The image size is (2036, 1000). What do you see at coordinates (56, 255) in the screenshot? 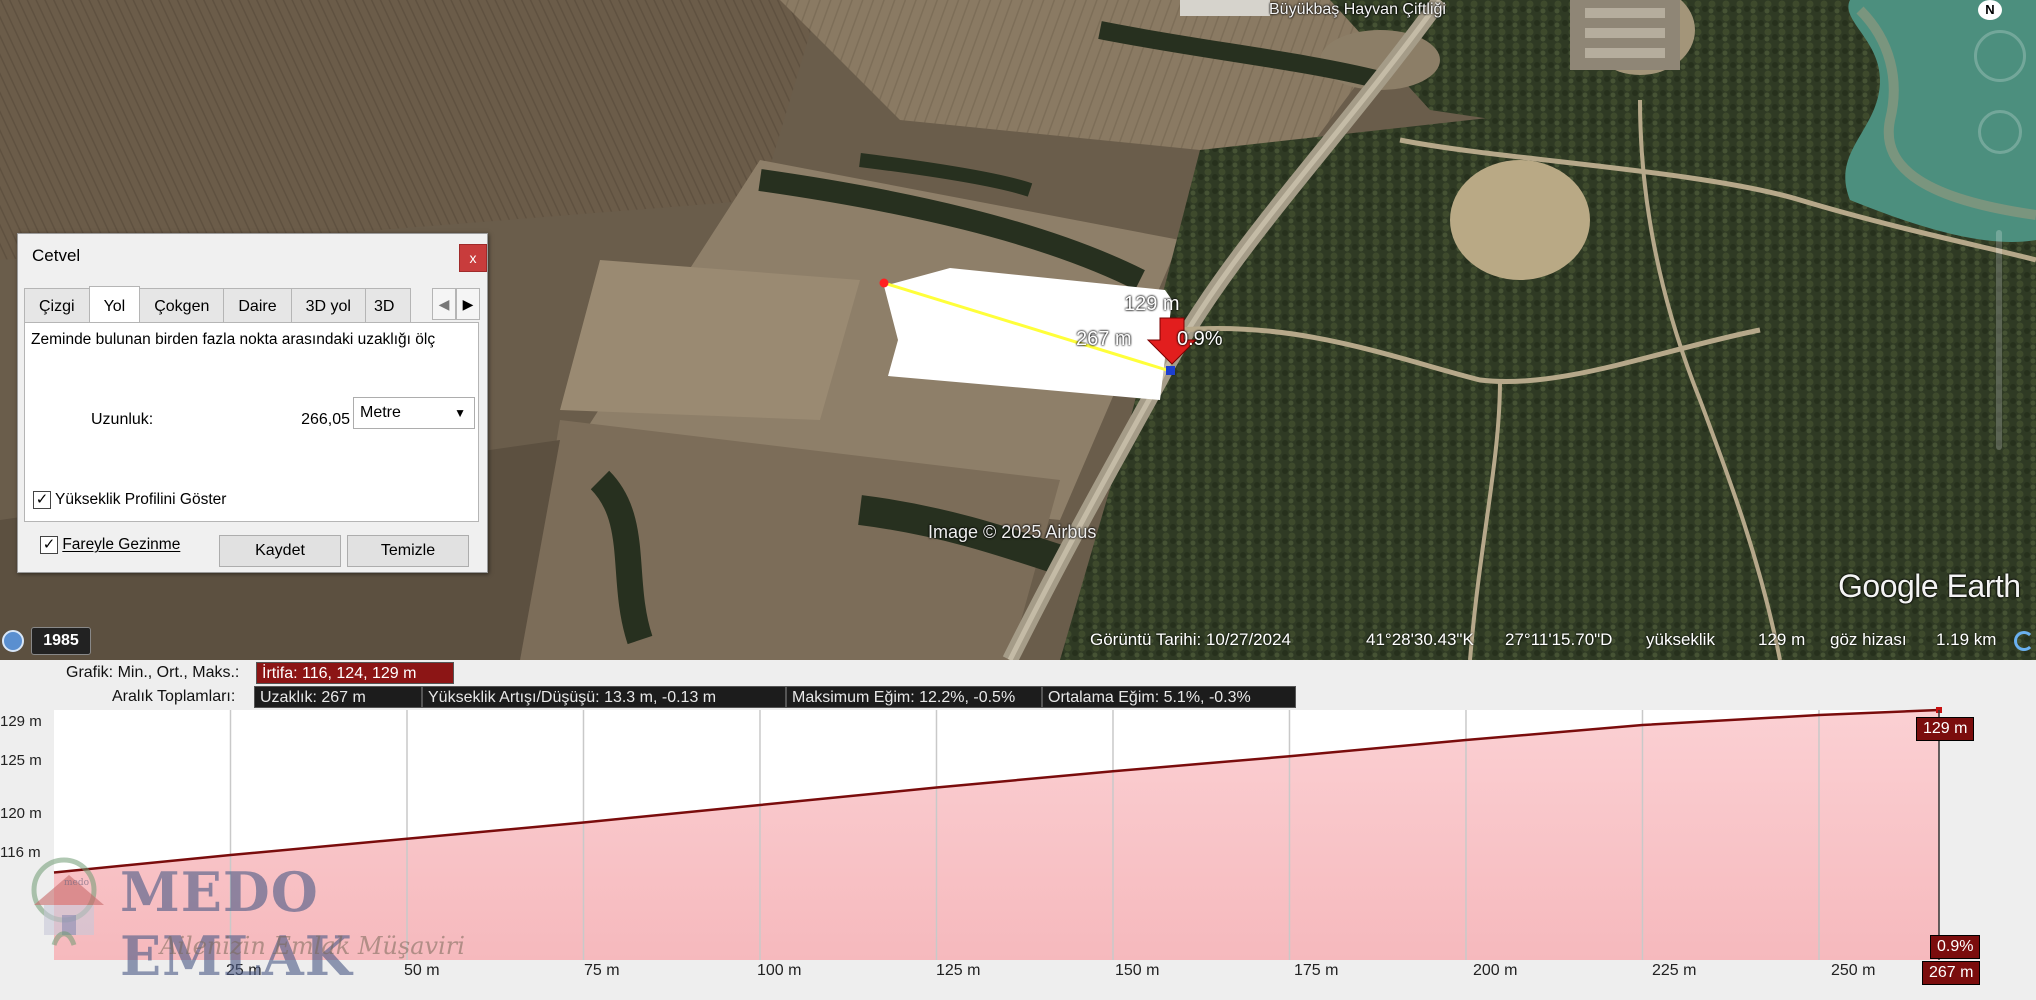
I see `dialog-title: Cetvel` at bounding box center [56, 255].